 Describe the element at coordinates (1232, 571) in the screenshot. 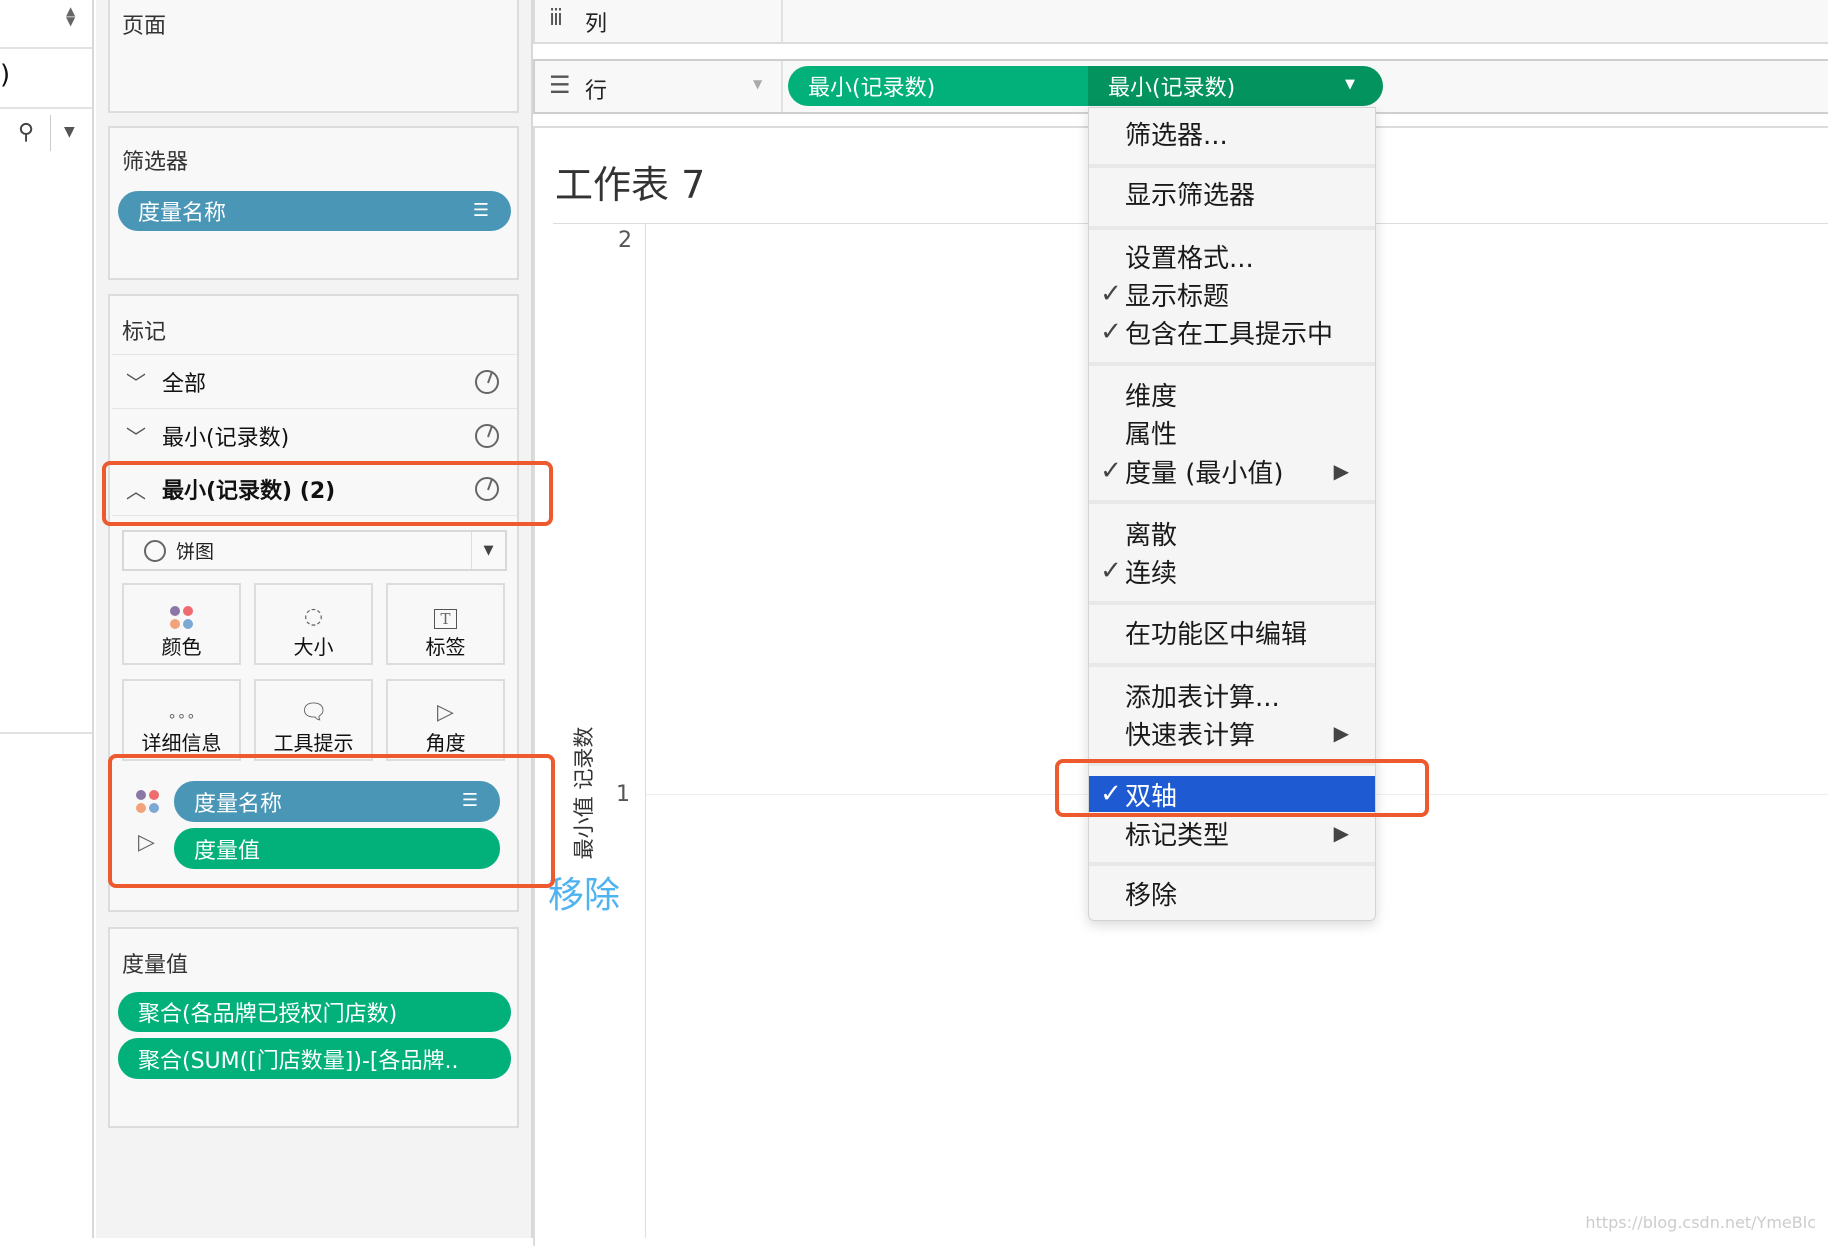

I see `menu-item-continuous: ✓ 连续` at that location.